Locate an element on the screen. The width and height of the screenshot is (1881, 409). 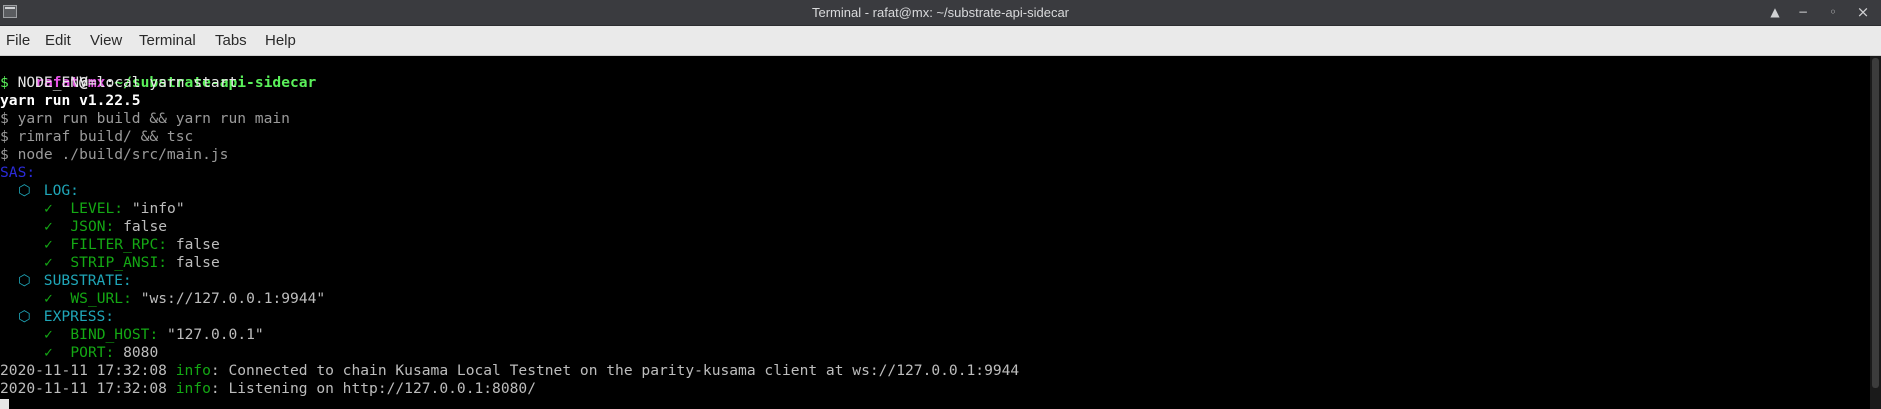
config-key: FILTER_RPC: is located at coordinates (119, 244).